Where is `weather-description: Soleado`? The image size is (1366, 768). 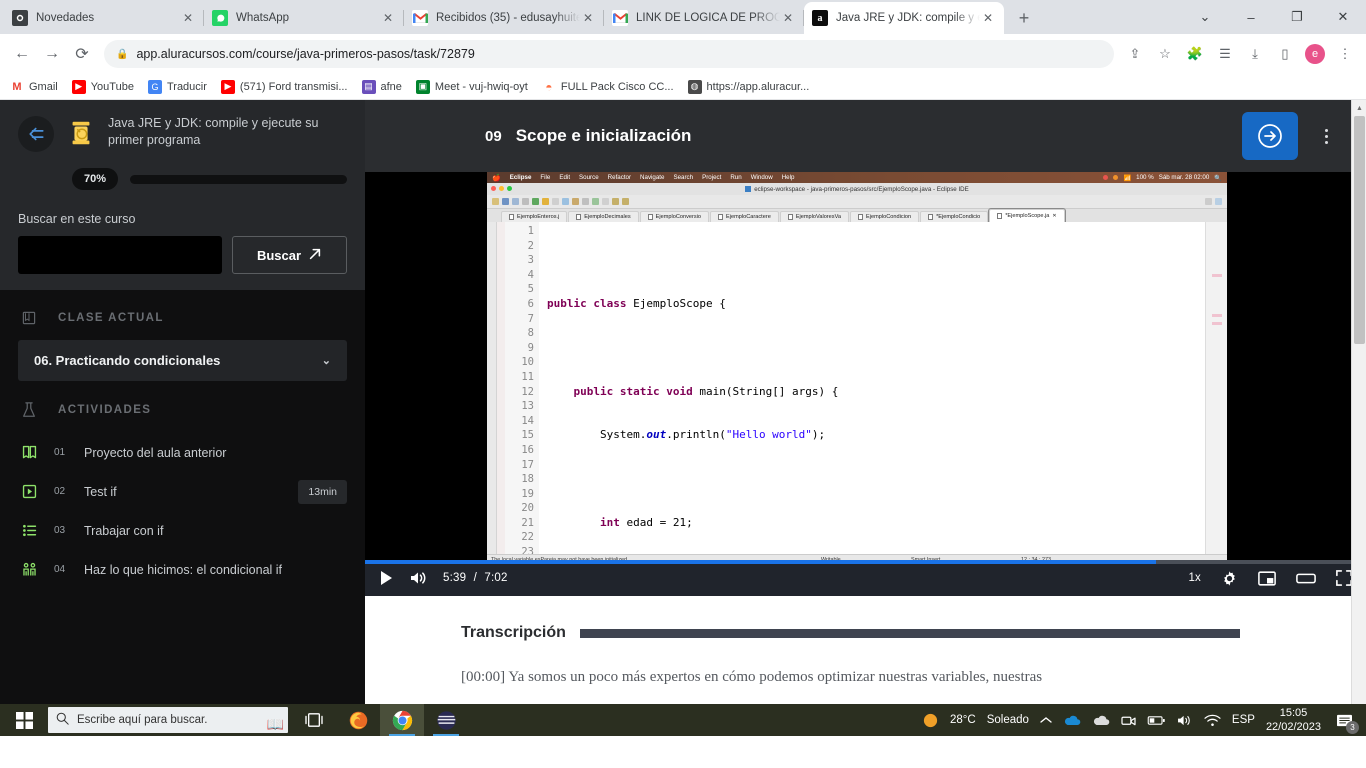 weather-description: Soleado is located at coordinates (1008, 720).